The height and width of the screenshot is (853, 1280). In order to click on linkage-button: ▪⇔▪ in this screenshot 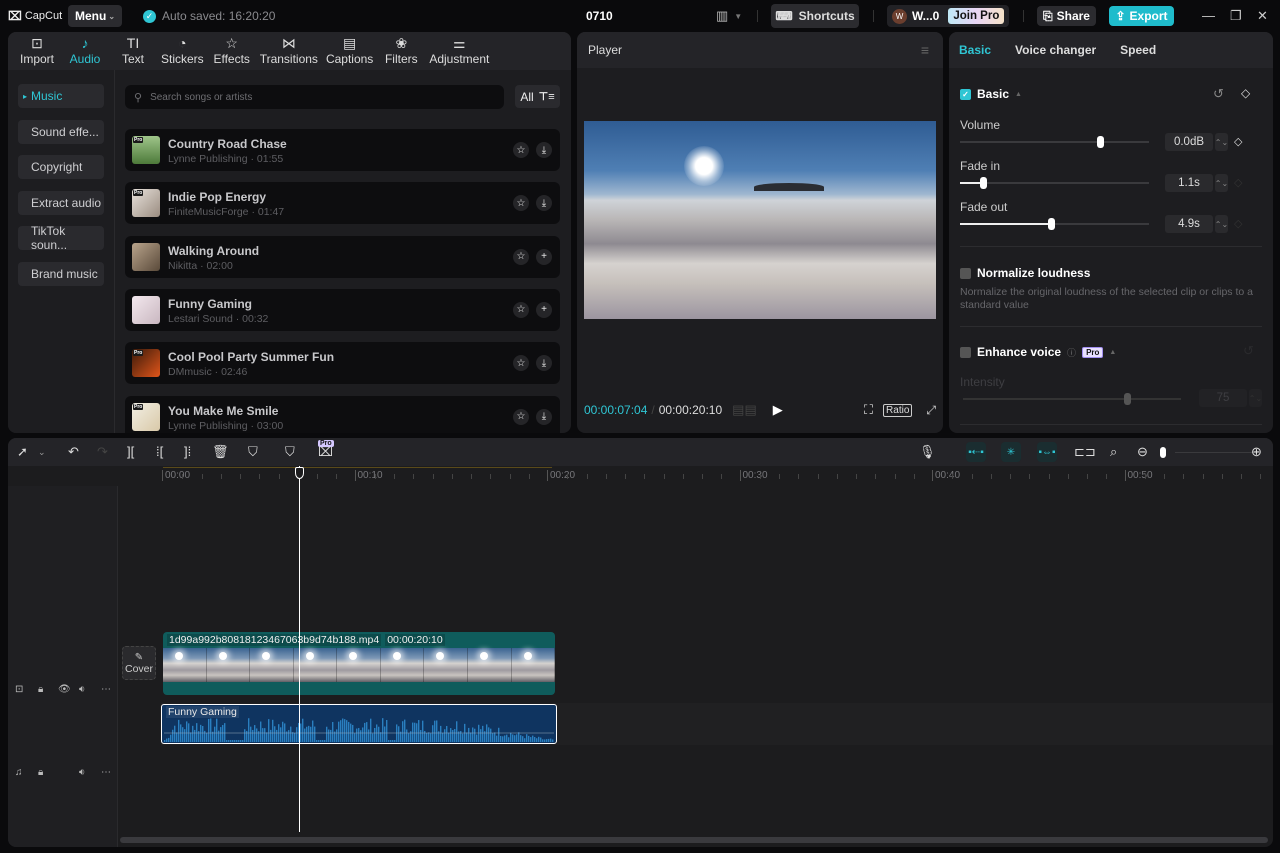, I will do `click(1047, 452)`.